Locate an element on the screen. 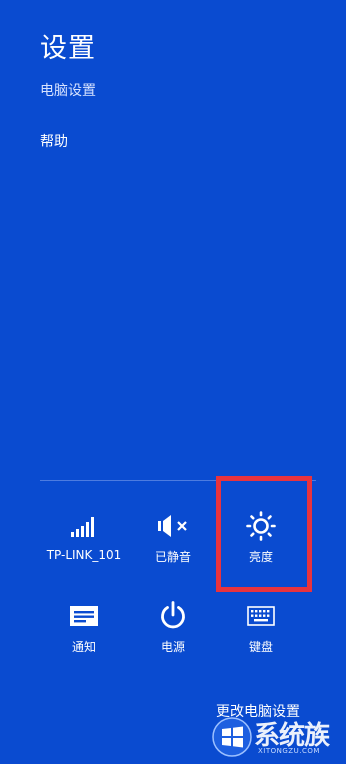 The image size is (346, 764). volume-tile: 已静音 is located at coordinates (173, 544).